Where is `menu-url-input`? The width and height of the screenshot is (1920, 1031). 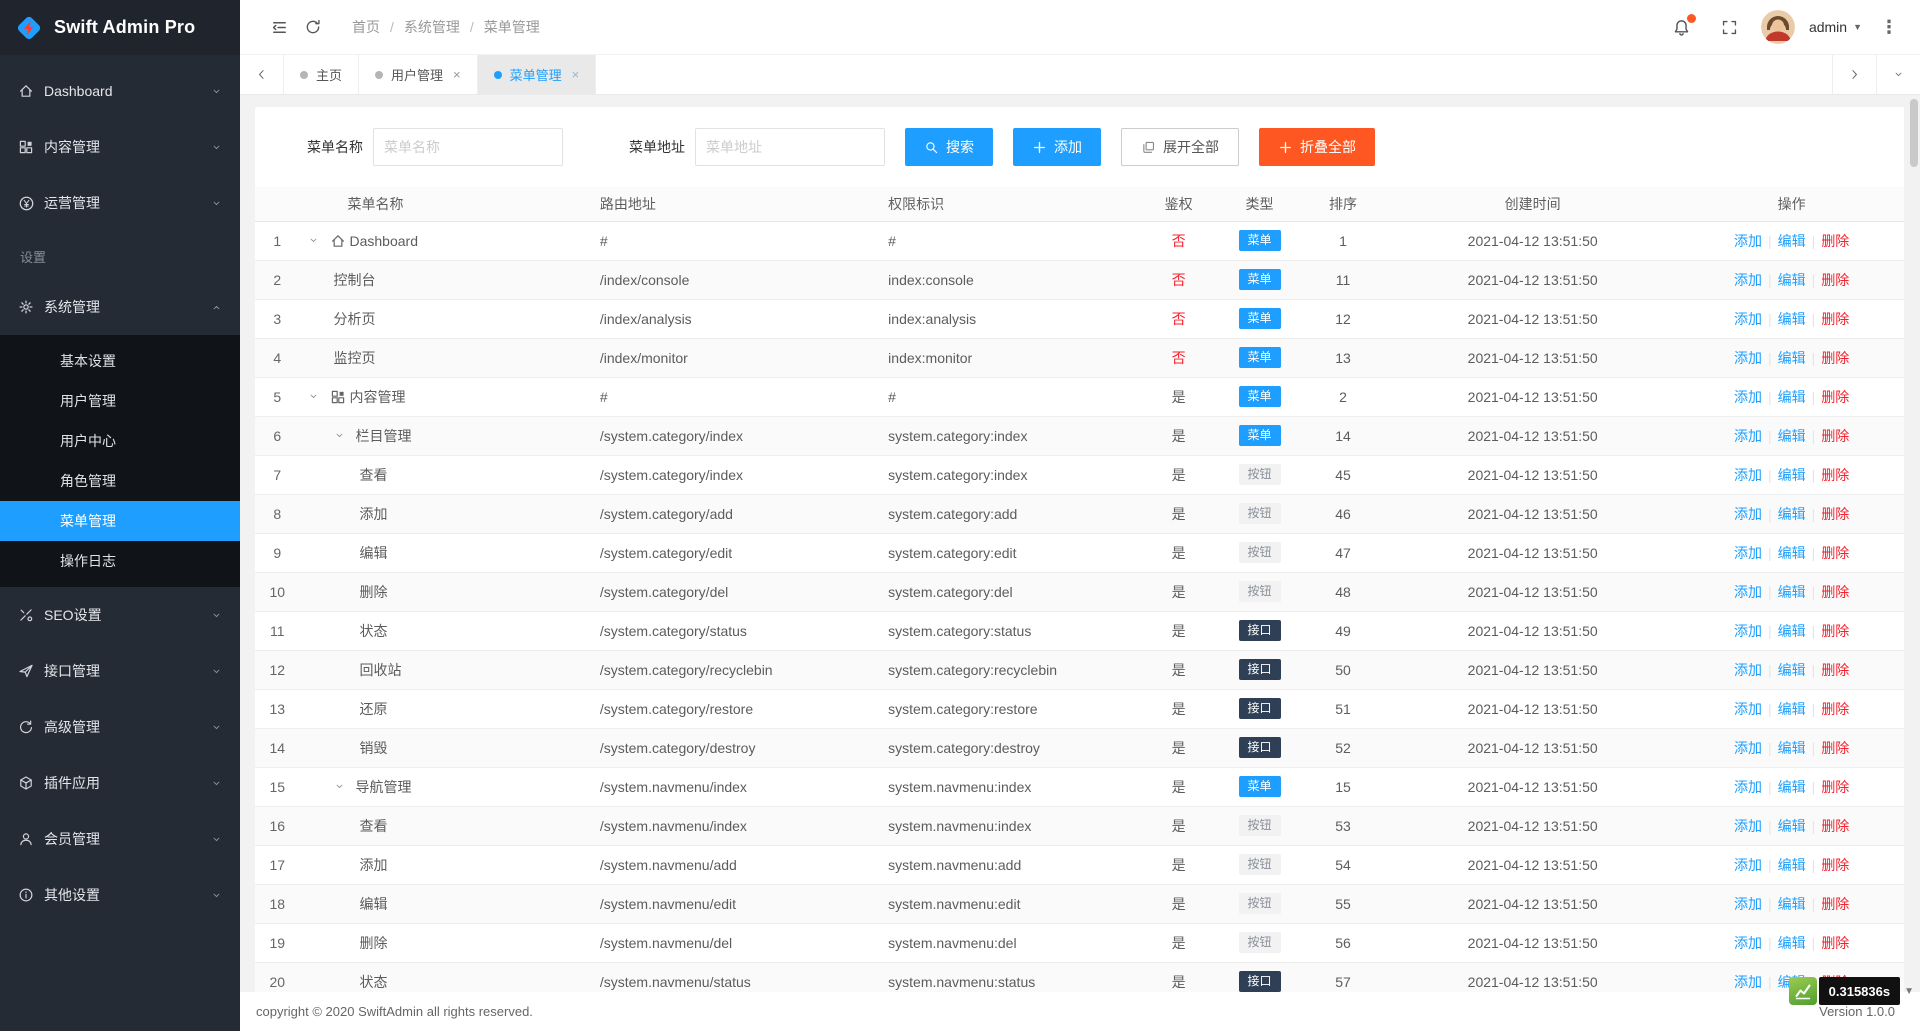
menu-url-input is located at coordinates (790, 147).